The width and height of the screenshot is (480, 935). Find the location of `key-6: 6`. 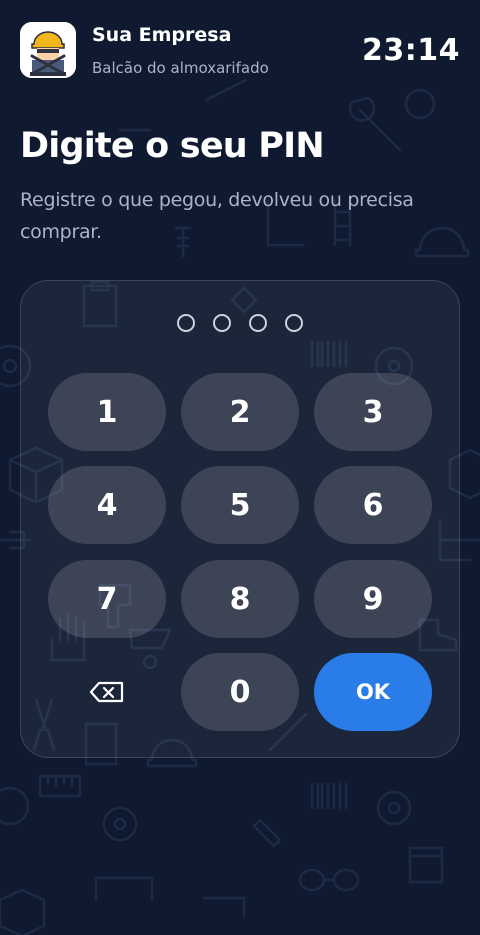

key-6: 6 is located at coordinates (373, 505).